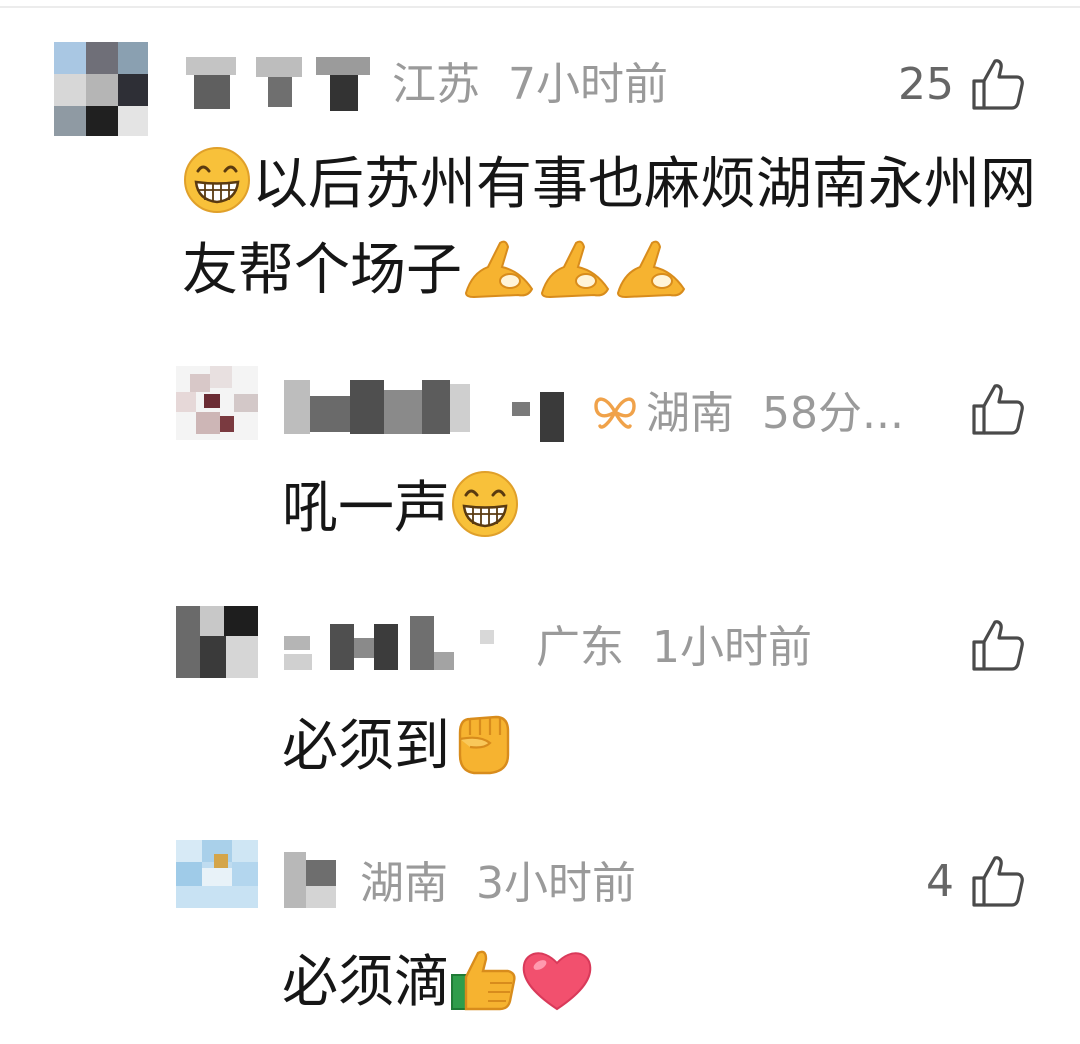 This screenshot has height=1044, width=1080. Describe the element at coordinates (732, 647) in the screenshot. I see `comment-time: 1小时前` at that location.